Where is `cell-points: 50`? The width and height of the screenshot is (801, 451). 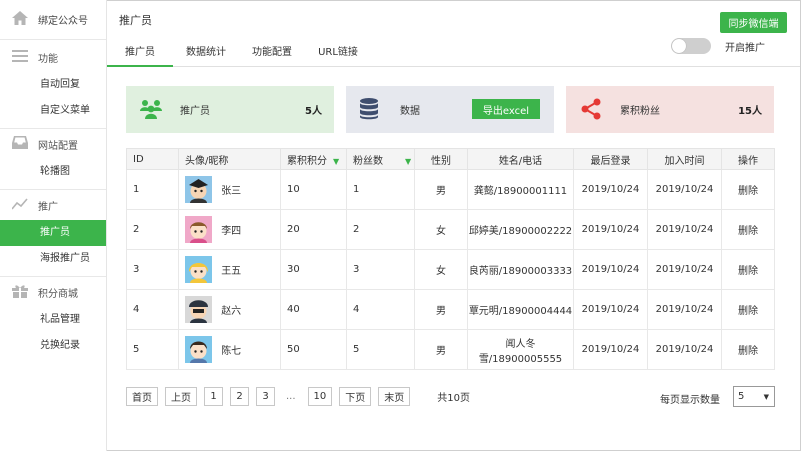 cell-points: 50 is located at coordinates (313, 349).